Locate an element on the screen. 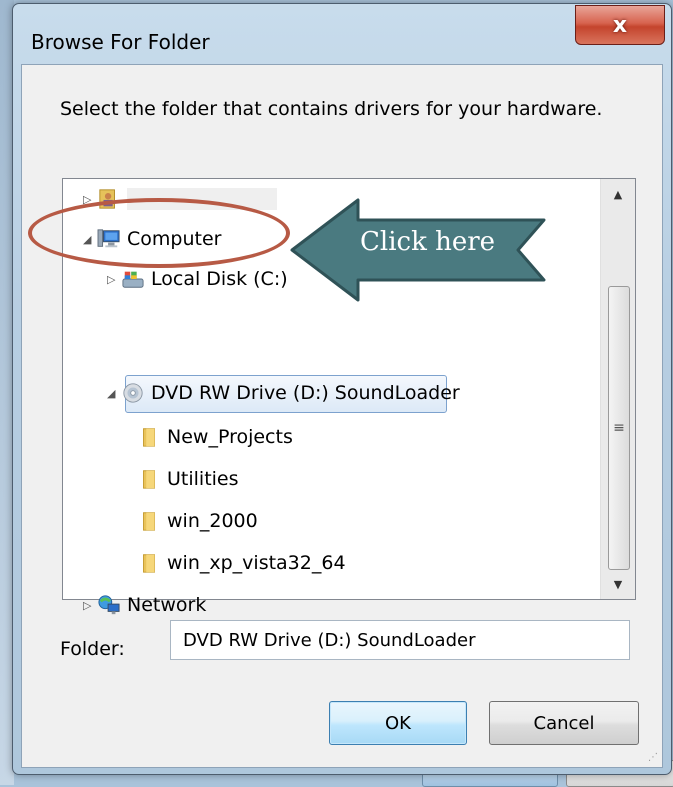 The height and width of the screenshot is (787, 673). vertical-scrollbar: ▲ ≡ ▼ is located at coordinates (617, 389).